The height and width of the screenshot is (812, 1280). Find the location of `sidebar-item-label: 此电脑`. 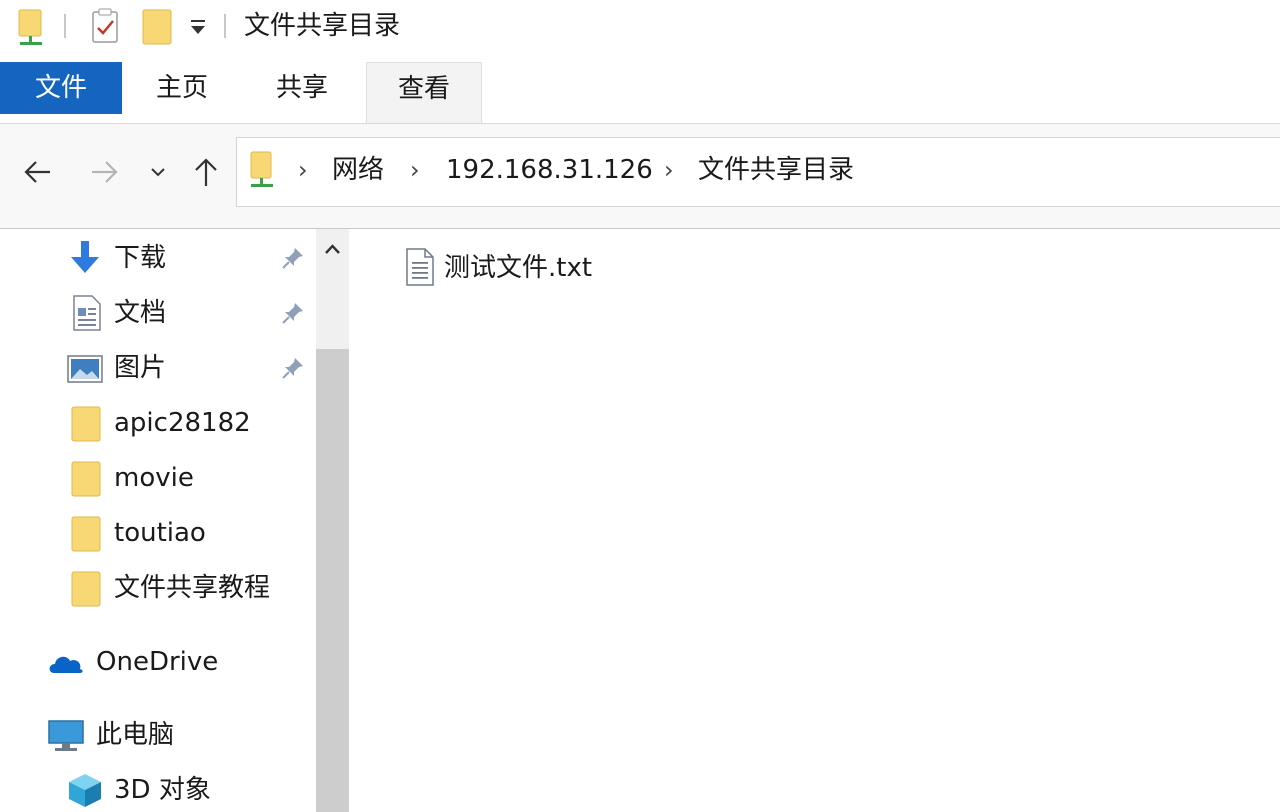

sidebar-item-label: 此电脑 is located at coordinates (135, 735).